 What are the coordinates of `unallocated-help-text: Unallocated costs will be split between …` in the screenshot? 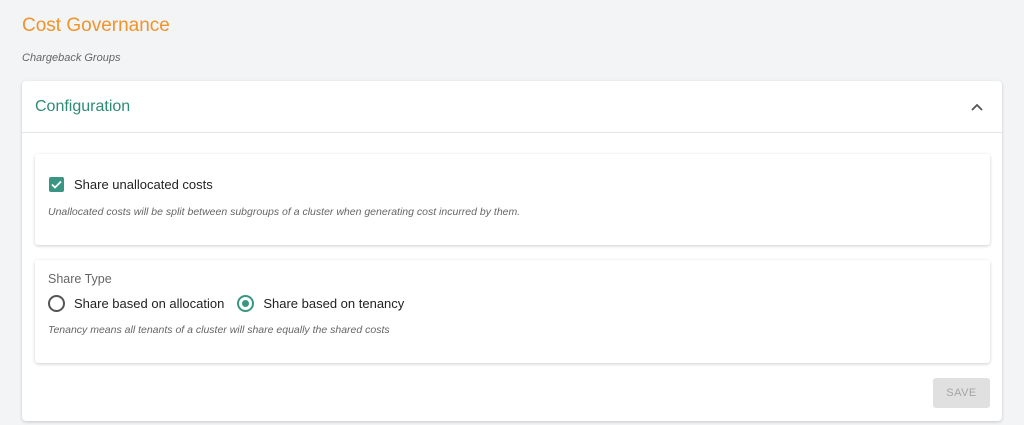 It's located at (284, 212).